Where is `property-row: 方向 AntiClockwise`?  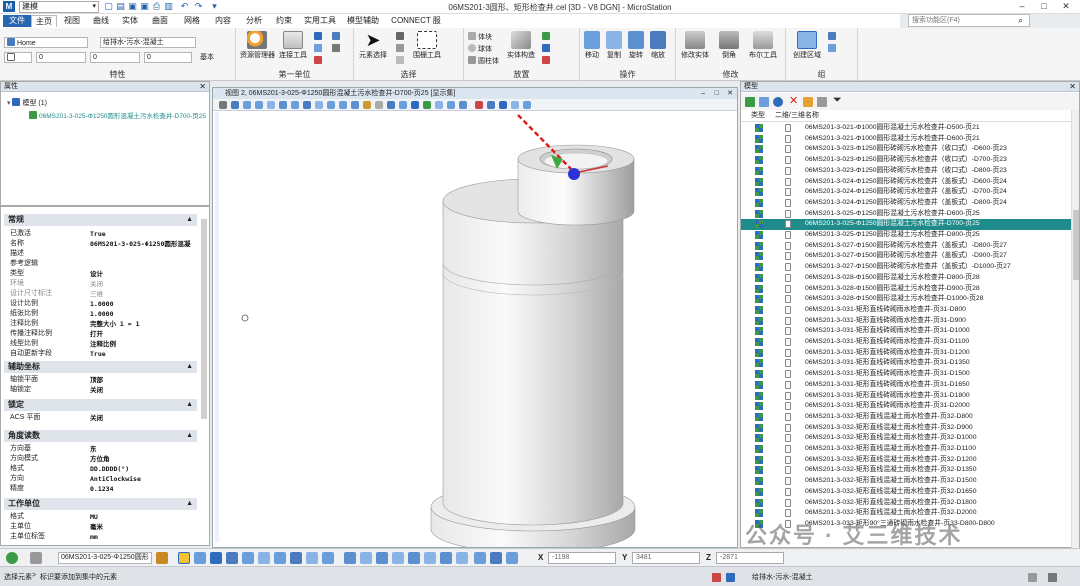
property-row: 方向 AntiClockwise is located at coordinates (102, 479).